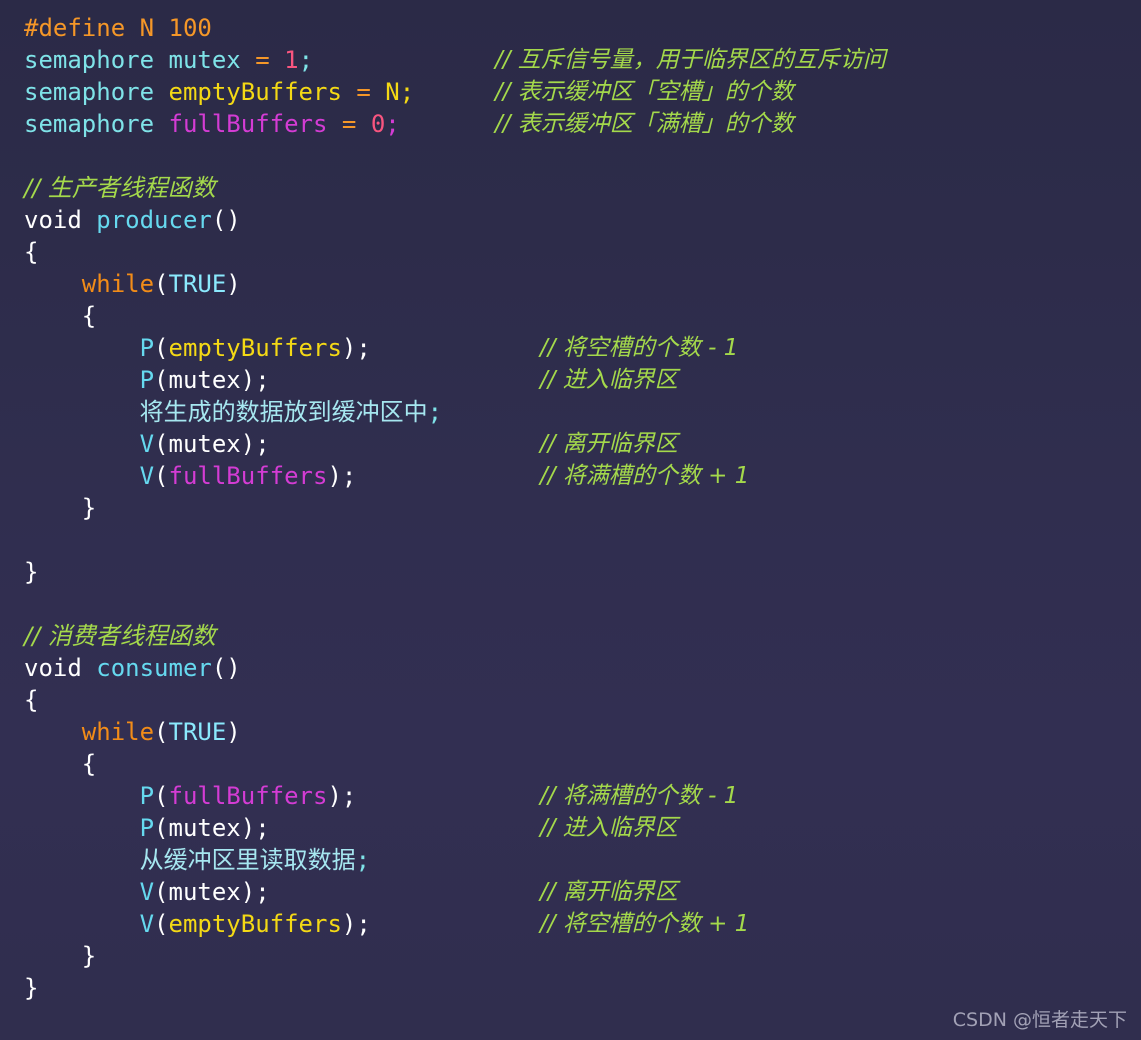  I want to click on code-line-producer-comment: // 生产者线程函数, so click(582, 188).